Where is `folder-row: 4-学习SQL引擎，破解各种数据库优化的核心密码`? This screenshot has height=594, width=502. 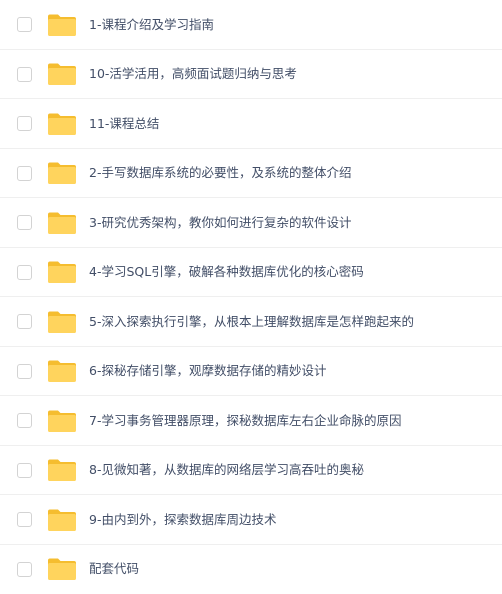
folder-row: 4-学习SQL引擎，破解各种数据库优化的核心密码 is located at coordinates (251, 273).